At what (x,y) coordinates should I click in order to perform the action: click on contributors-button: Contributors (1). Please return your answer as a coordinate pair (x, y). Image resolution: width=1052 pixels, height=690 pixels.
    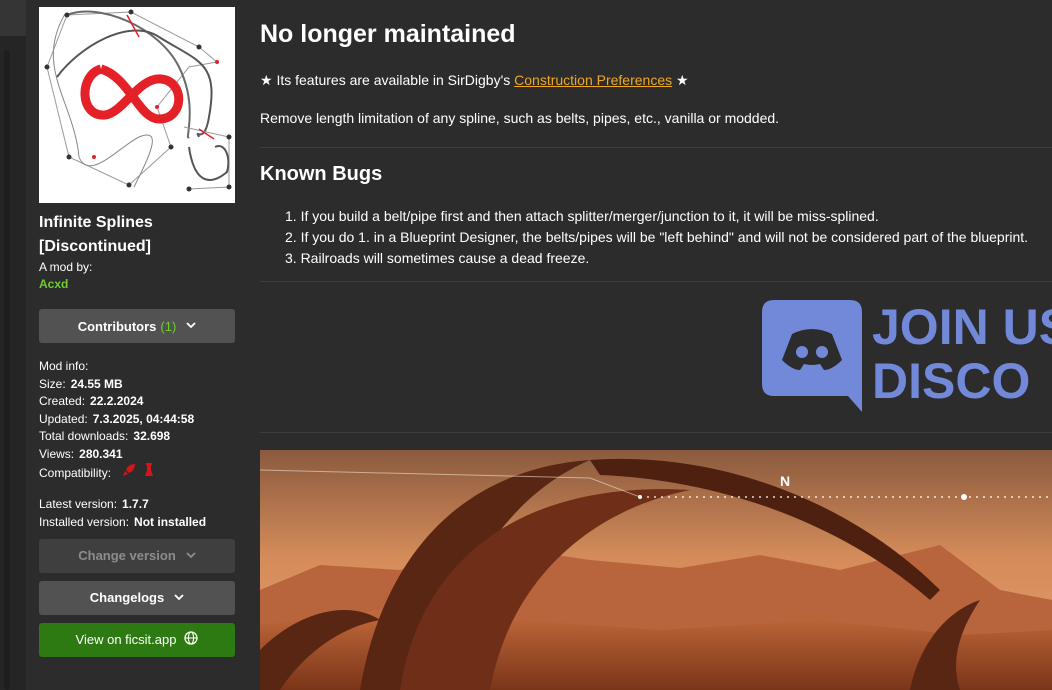
    Looking at the image, I should click on (137, 326).